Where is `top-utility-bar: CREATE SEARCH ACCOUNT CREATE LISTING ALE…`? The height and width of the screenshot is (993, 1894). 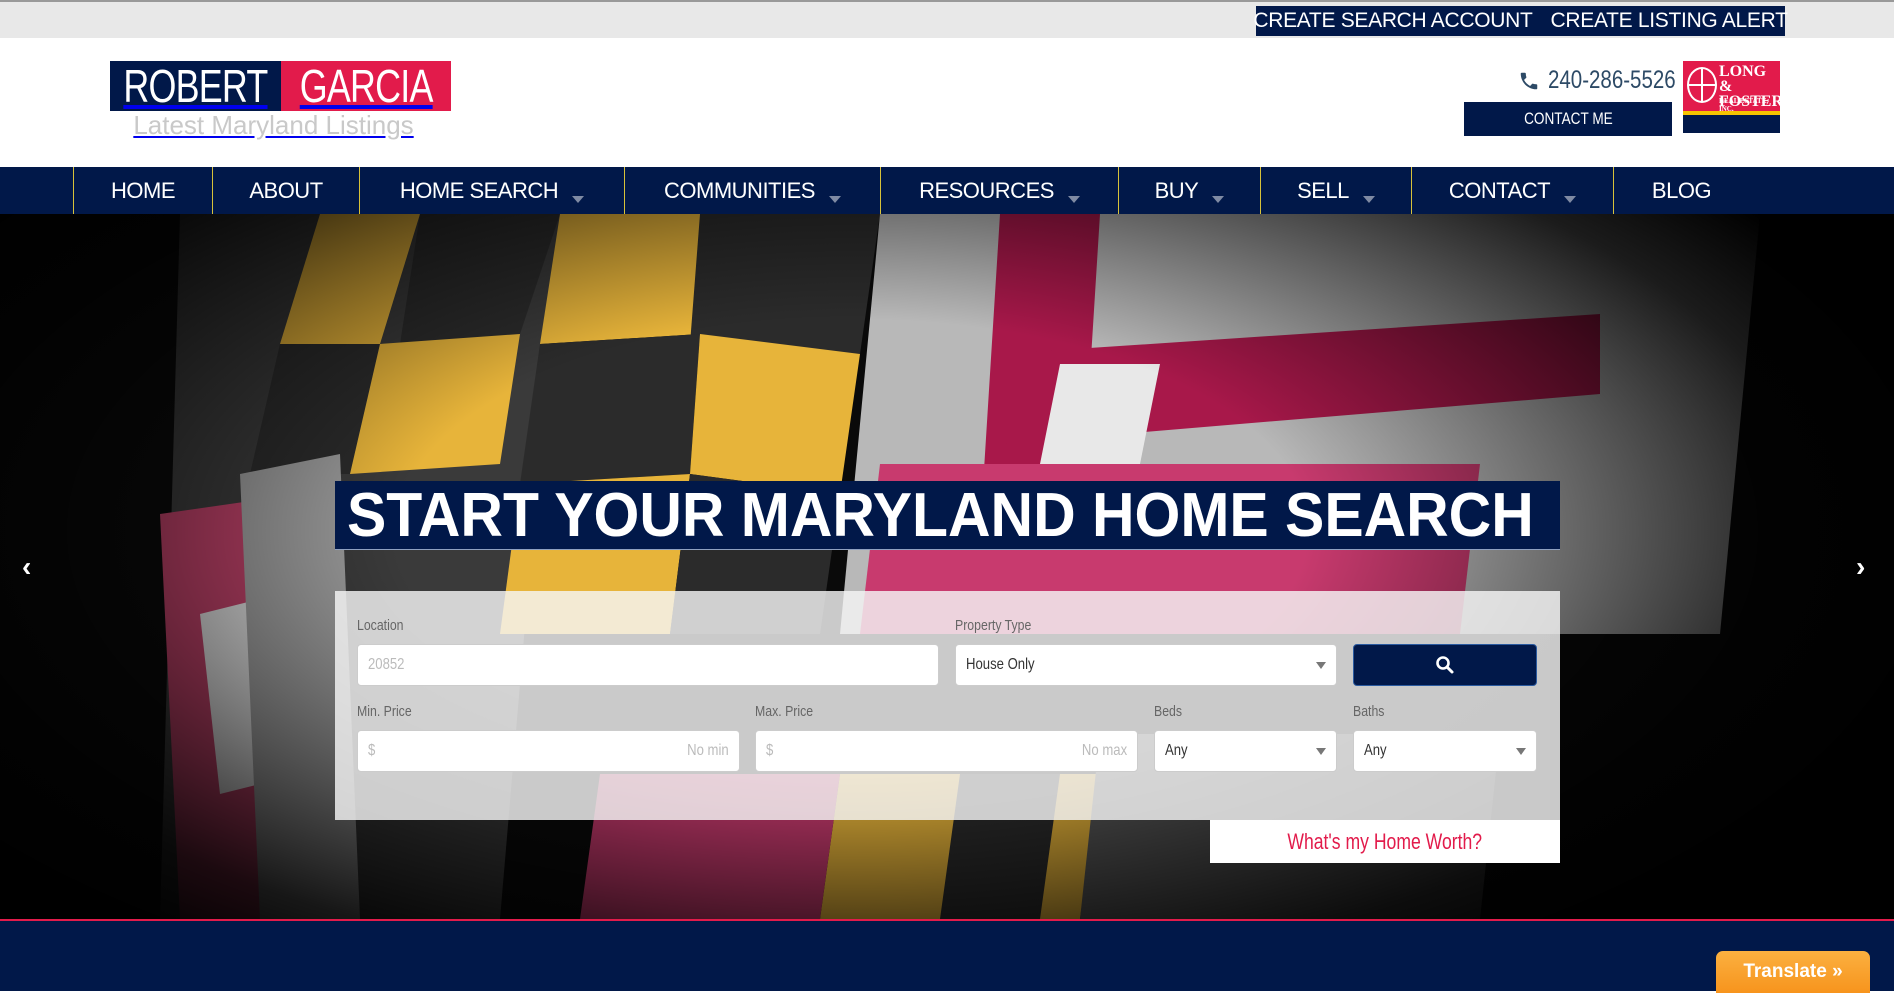
top-utility-bar: CREATE SEARCH ACCOUNT CREATE LISTING ALE… is located at coordinates (947, 19).